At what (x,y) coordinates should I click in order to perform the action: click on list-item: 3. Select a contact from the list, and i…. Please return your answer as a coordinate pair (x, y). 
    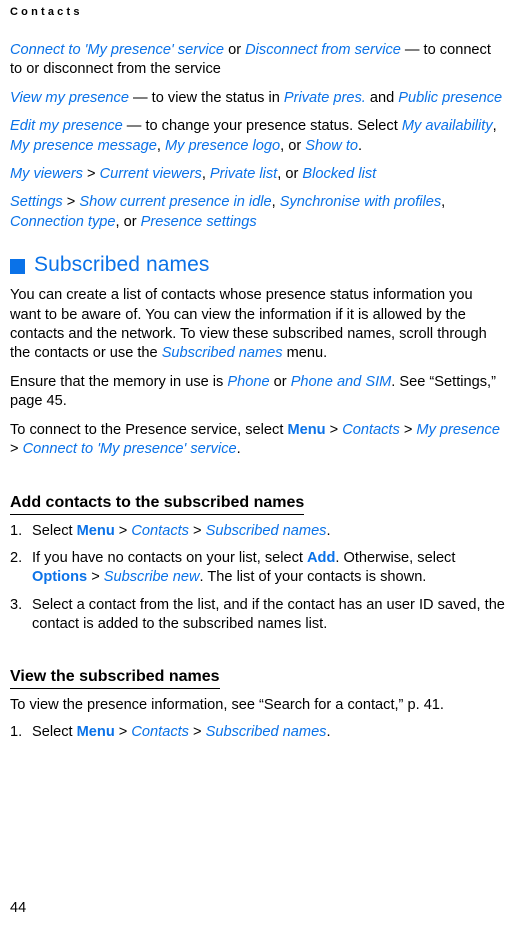
    Looking at the image, I should click on (258, 615).